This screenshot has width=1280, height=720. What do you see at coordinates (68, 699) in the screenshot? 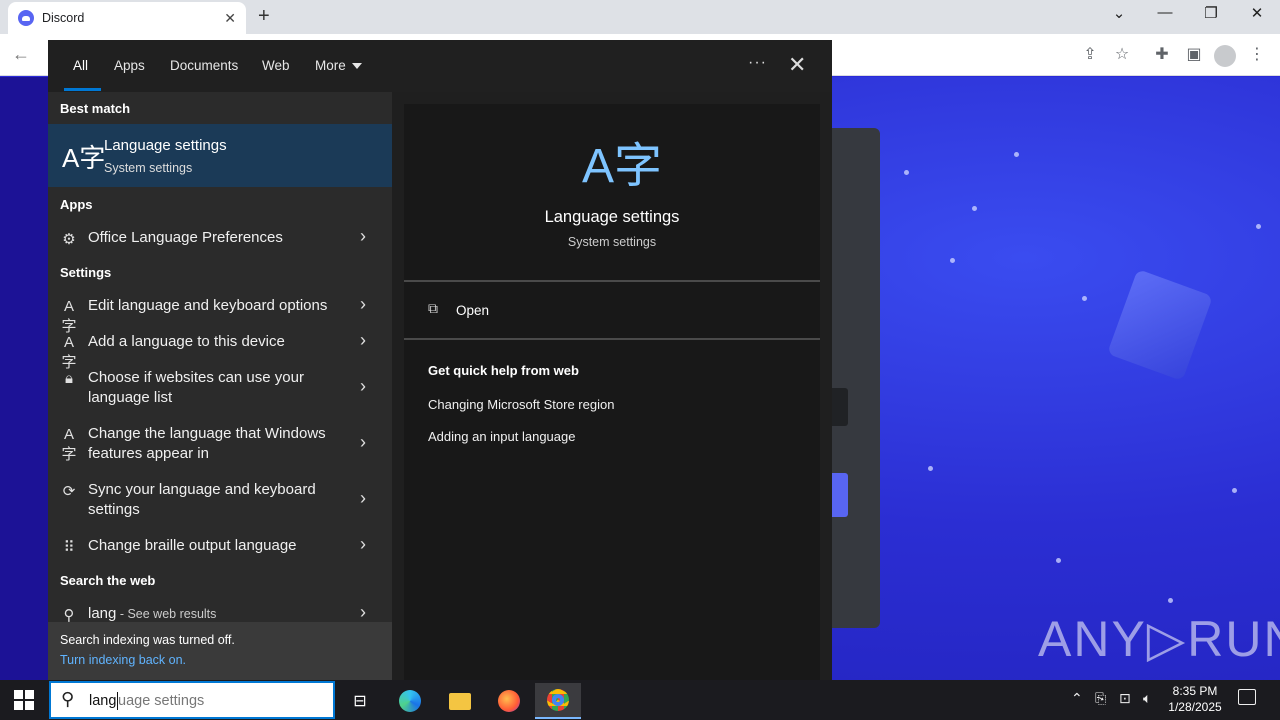
I see `search-icon: ⚲` at bounding box center [68, 699].